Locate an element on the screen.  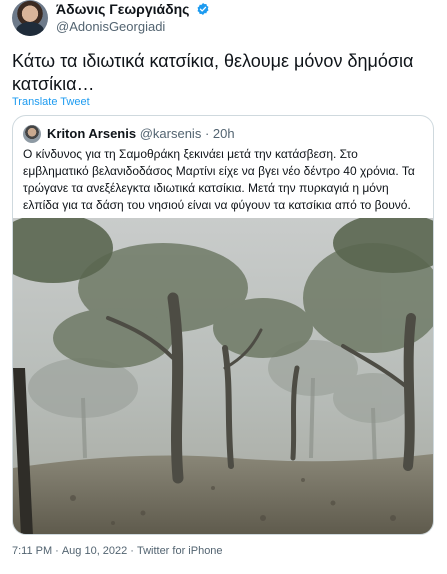
quoted-tweet-time: 20h is located at coordinates (223, 133).